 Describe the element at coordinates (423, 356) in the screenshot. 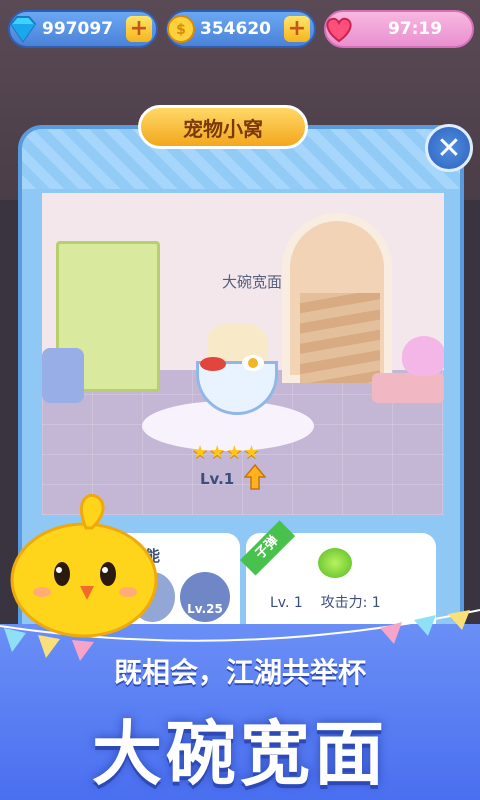

I see `pink-cat-pet` at that location.